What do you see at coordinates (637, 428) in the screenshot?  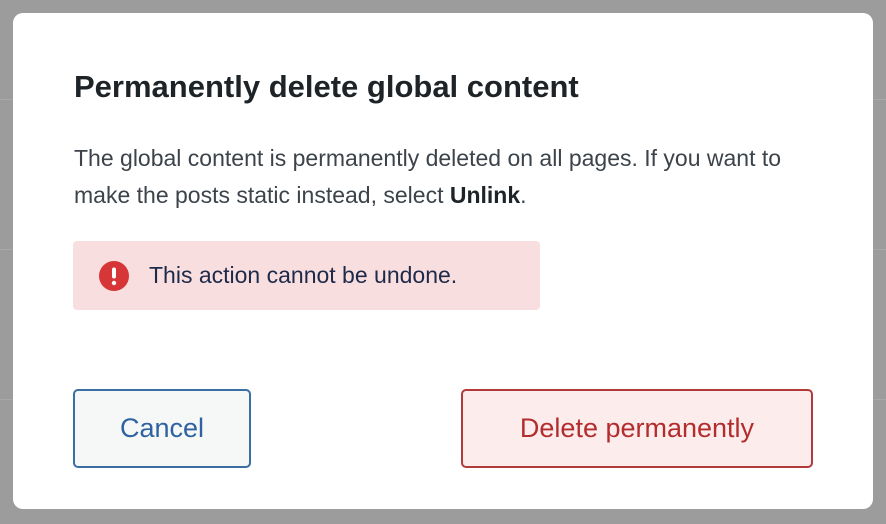 I see `delete-permanently-button: Delete permanently` at bounding box center [637, 428].